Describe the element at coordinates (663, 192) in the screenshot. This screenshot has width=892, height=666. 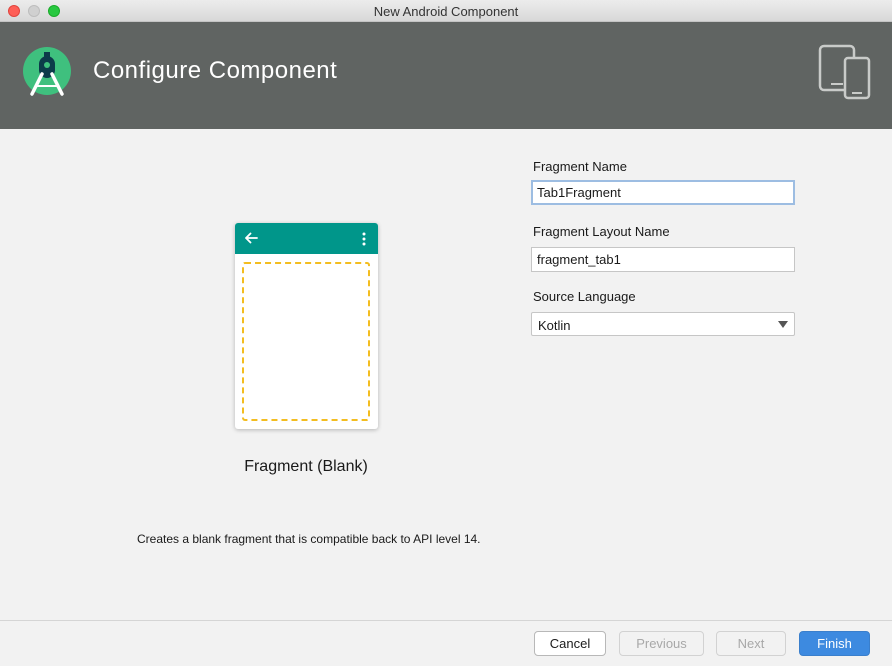
I see `fragment-name-input: Tab1Fragment` at that location.